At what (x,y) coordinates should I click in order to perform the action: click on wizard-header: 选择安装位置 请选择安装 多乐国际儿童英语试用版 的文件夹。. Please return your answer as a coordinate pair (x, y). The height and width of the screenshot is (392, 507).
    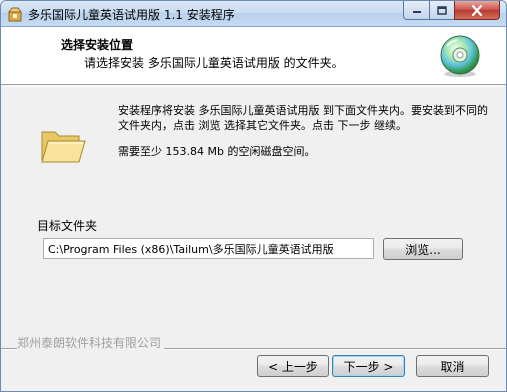
    Looking at the image, I should click on (253, 56).